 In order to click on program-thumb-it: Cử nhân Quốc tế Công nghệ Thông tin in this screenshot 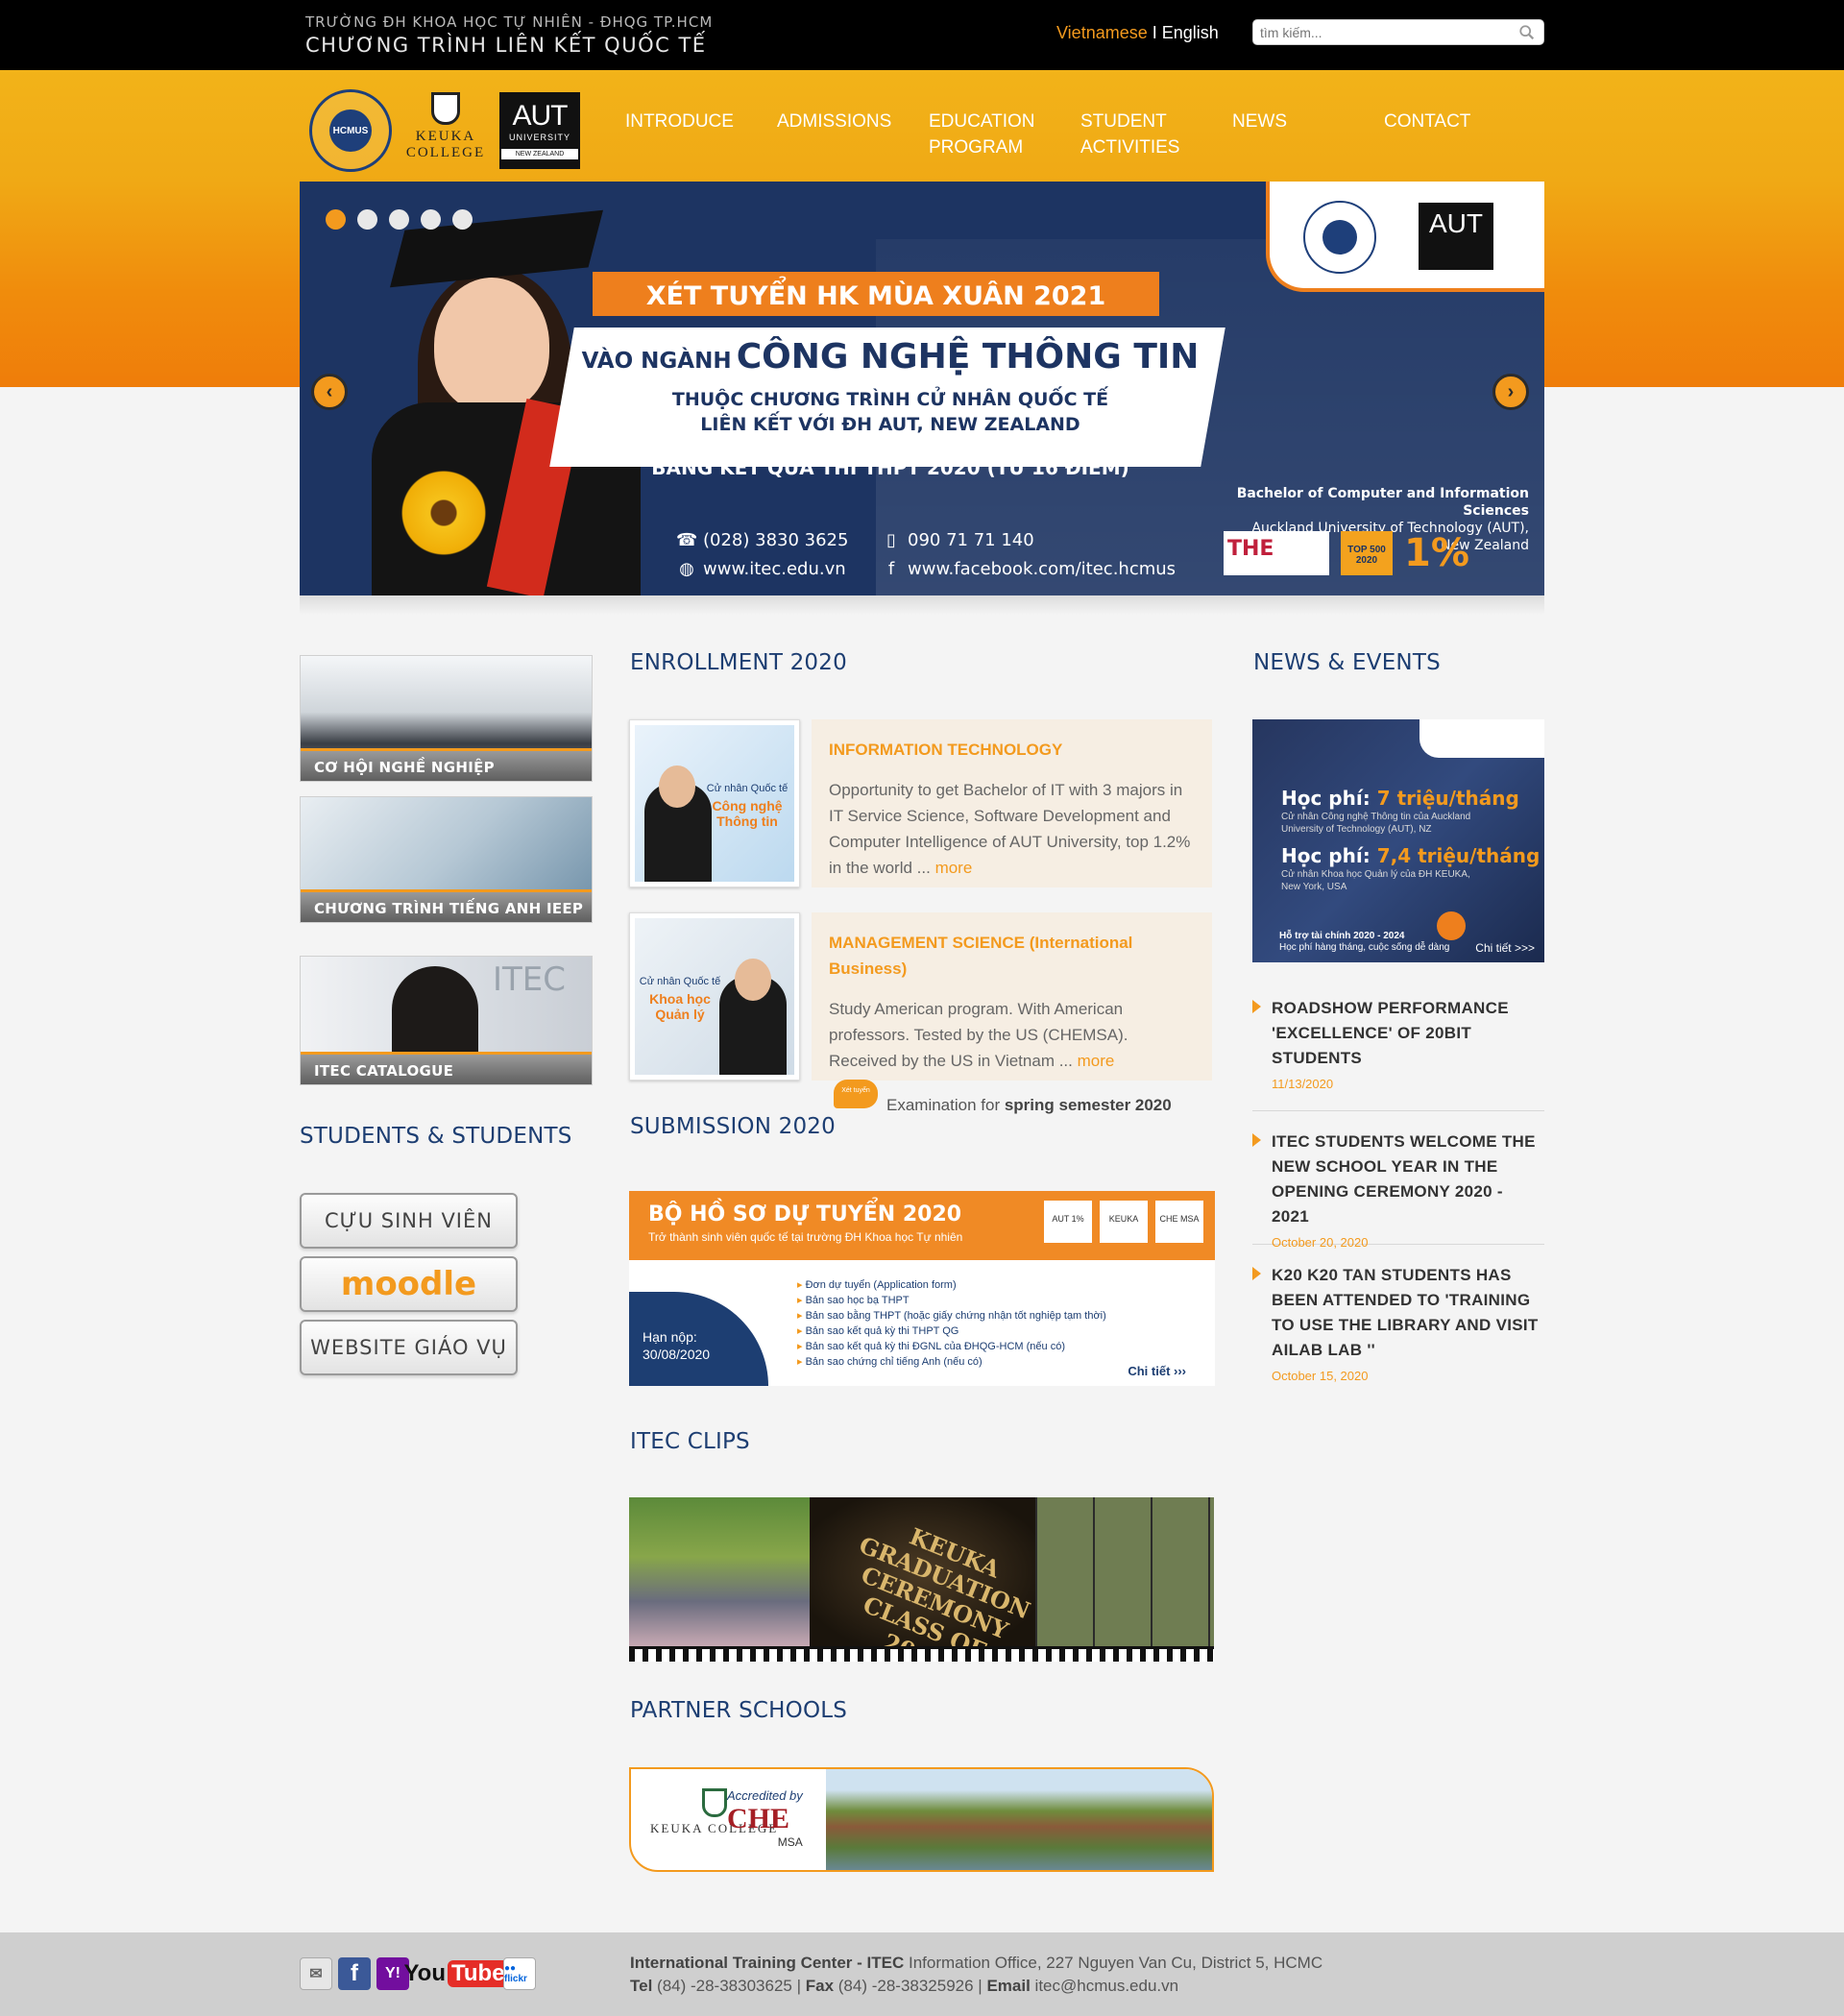, I will do `click(714, 803)`.